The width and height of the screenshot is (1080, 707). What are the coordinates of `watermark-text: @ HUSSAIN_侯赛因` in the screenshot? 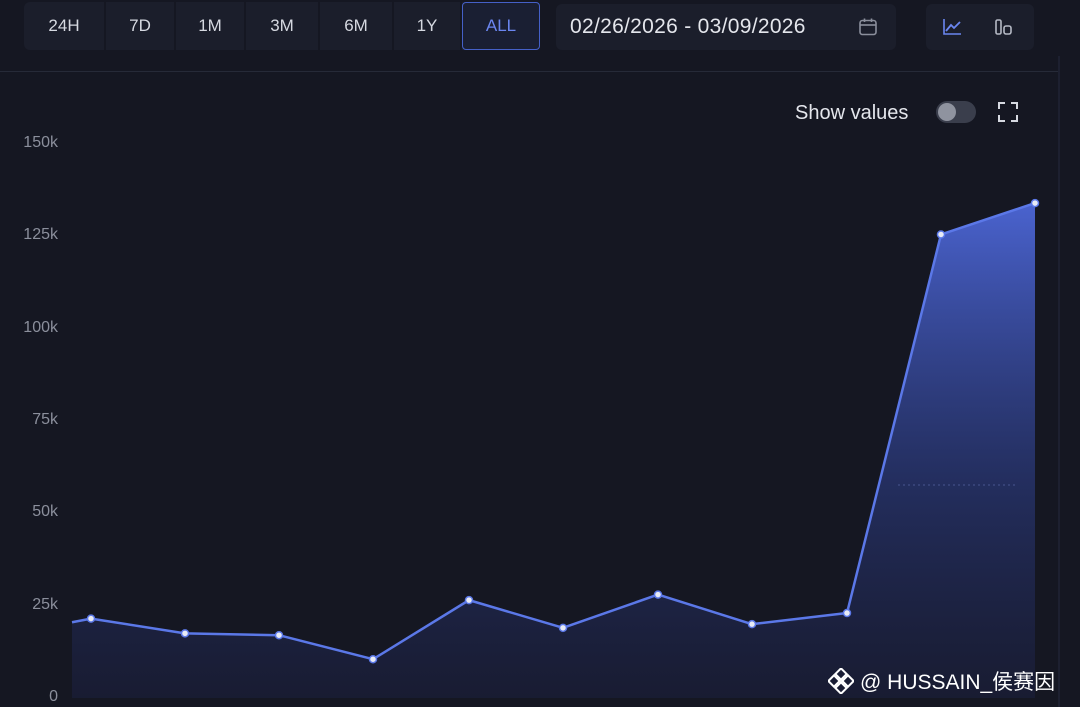 It's located at (958, 682).